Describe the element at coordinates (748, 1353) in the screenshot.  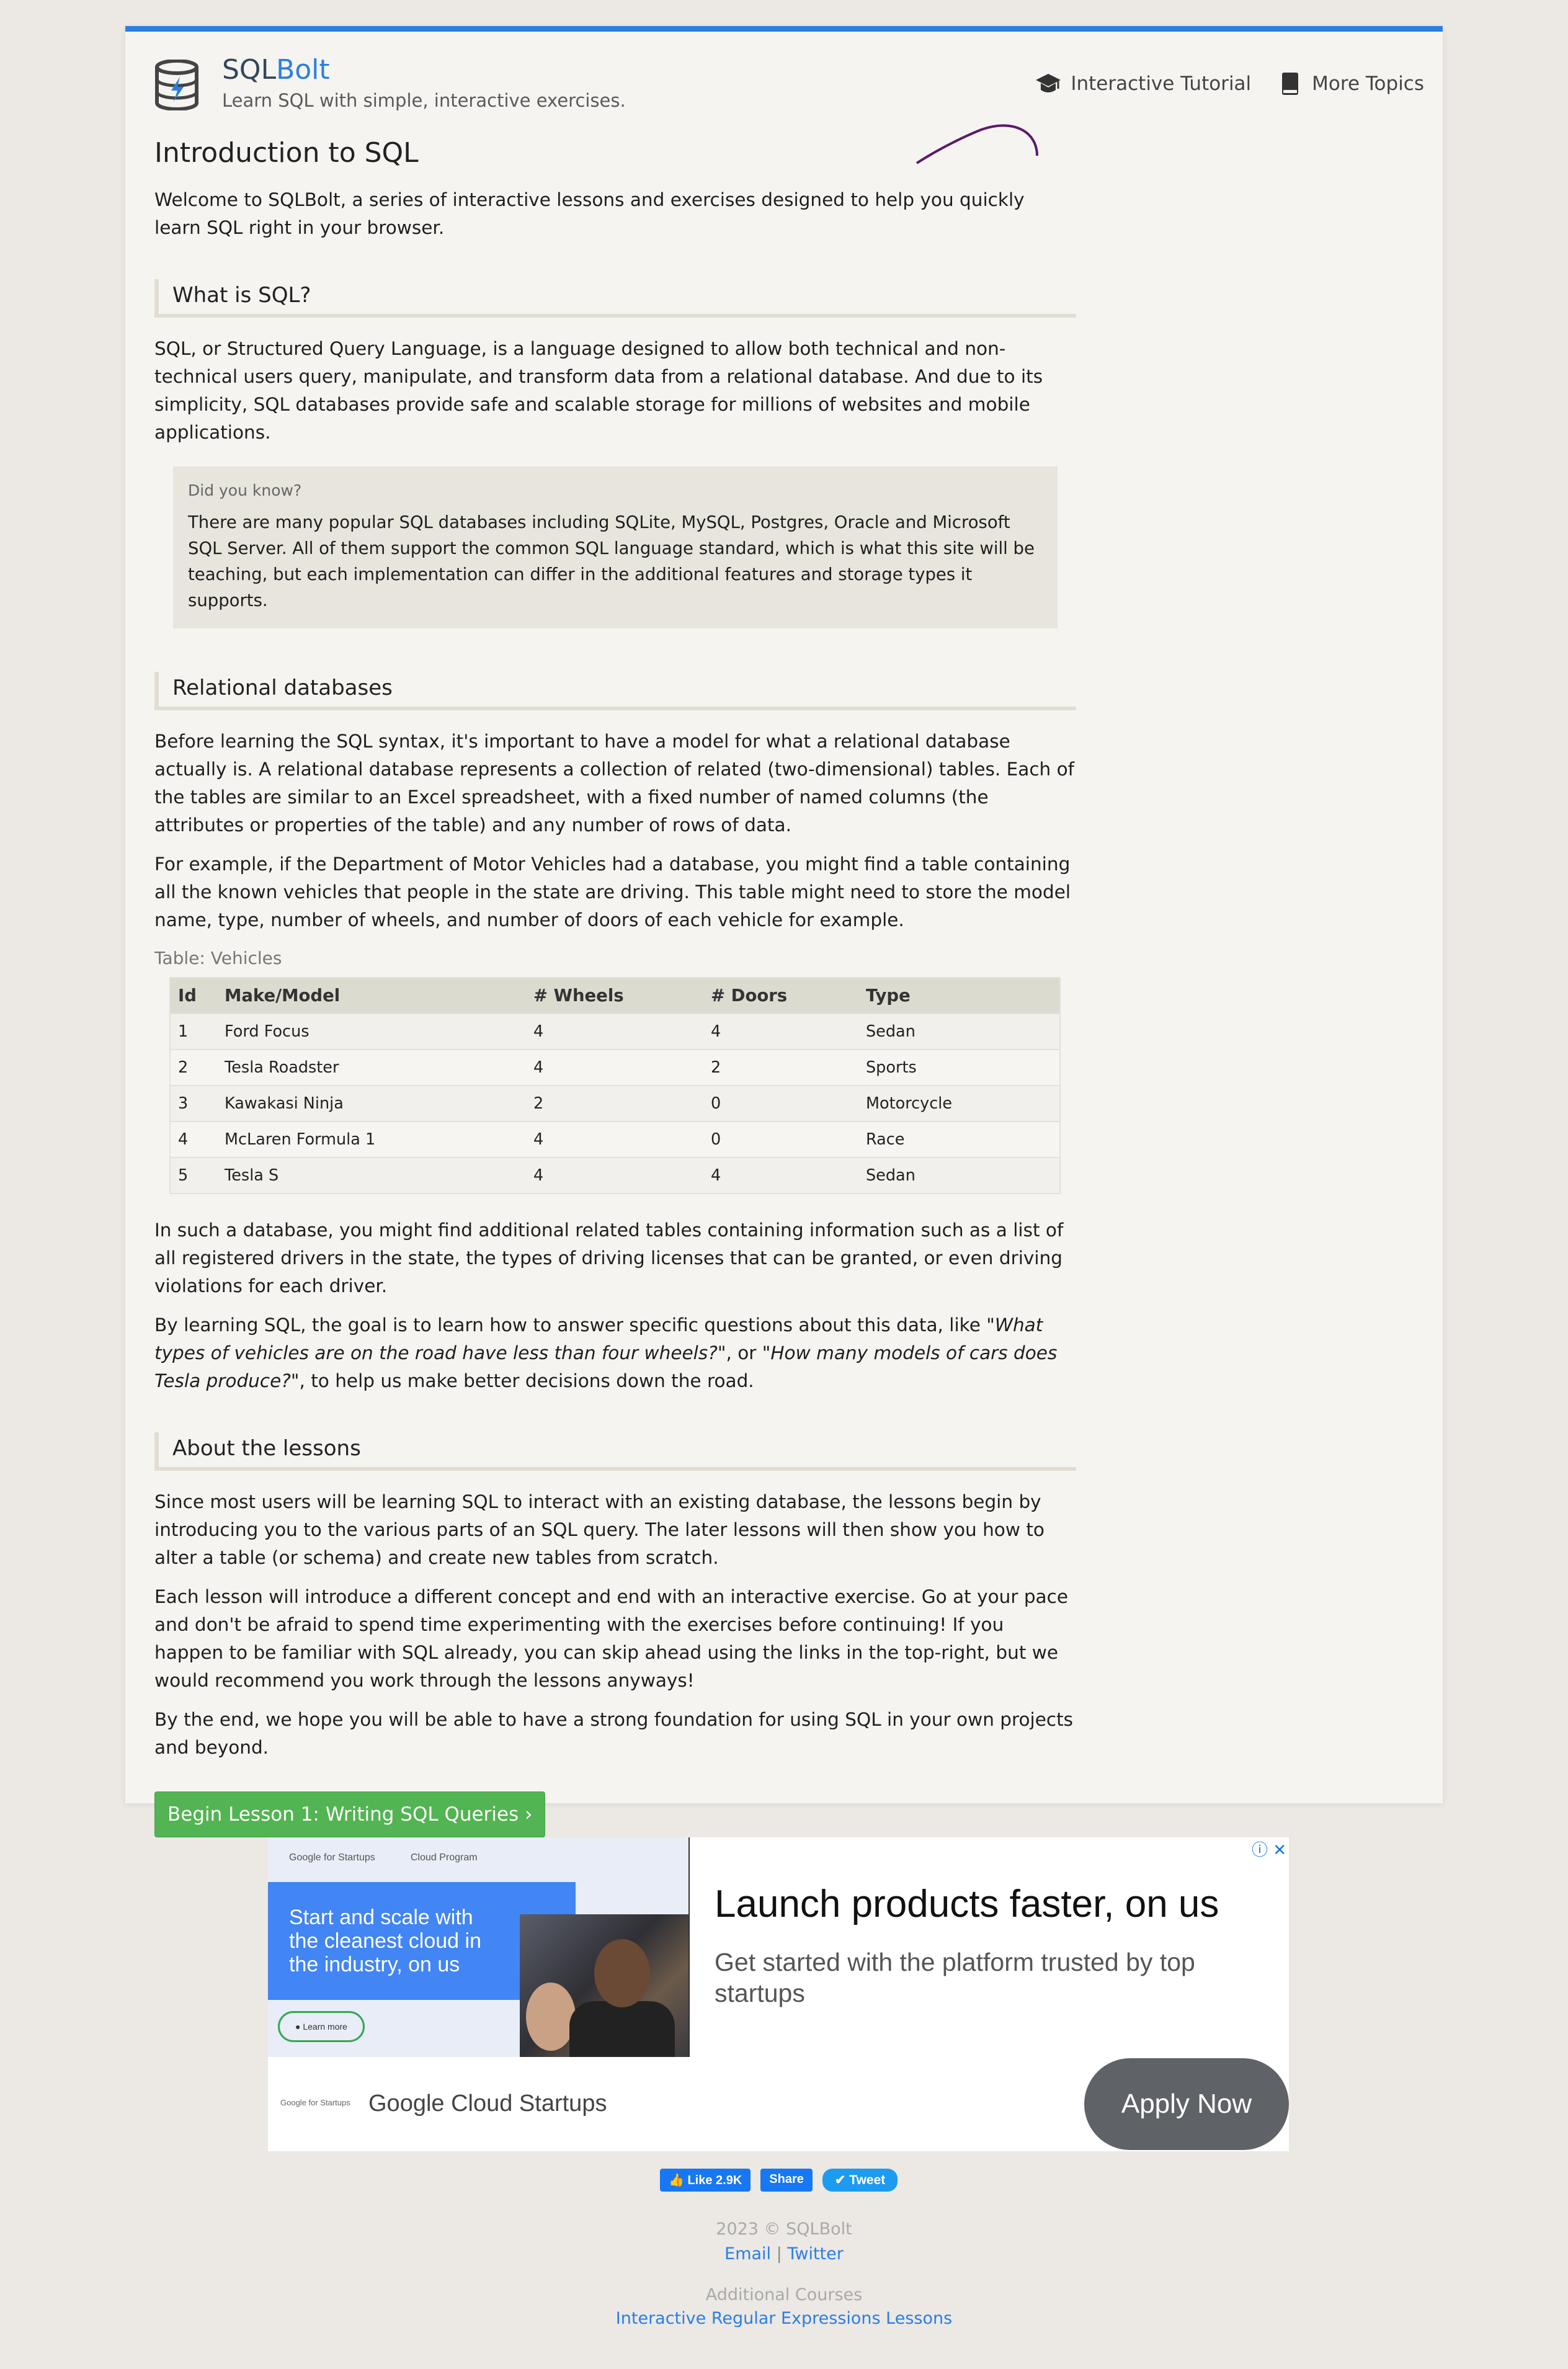
I see `closing-mid: , or "` at that location.